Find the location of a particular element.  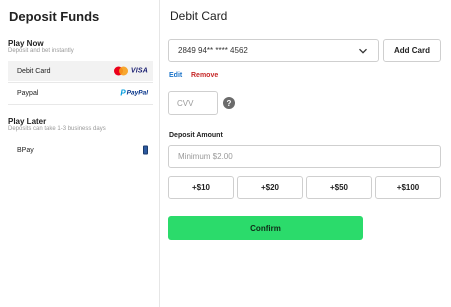

card-logos: VISA is located at coordinates (130, 71).